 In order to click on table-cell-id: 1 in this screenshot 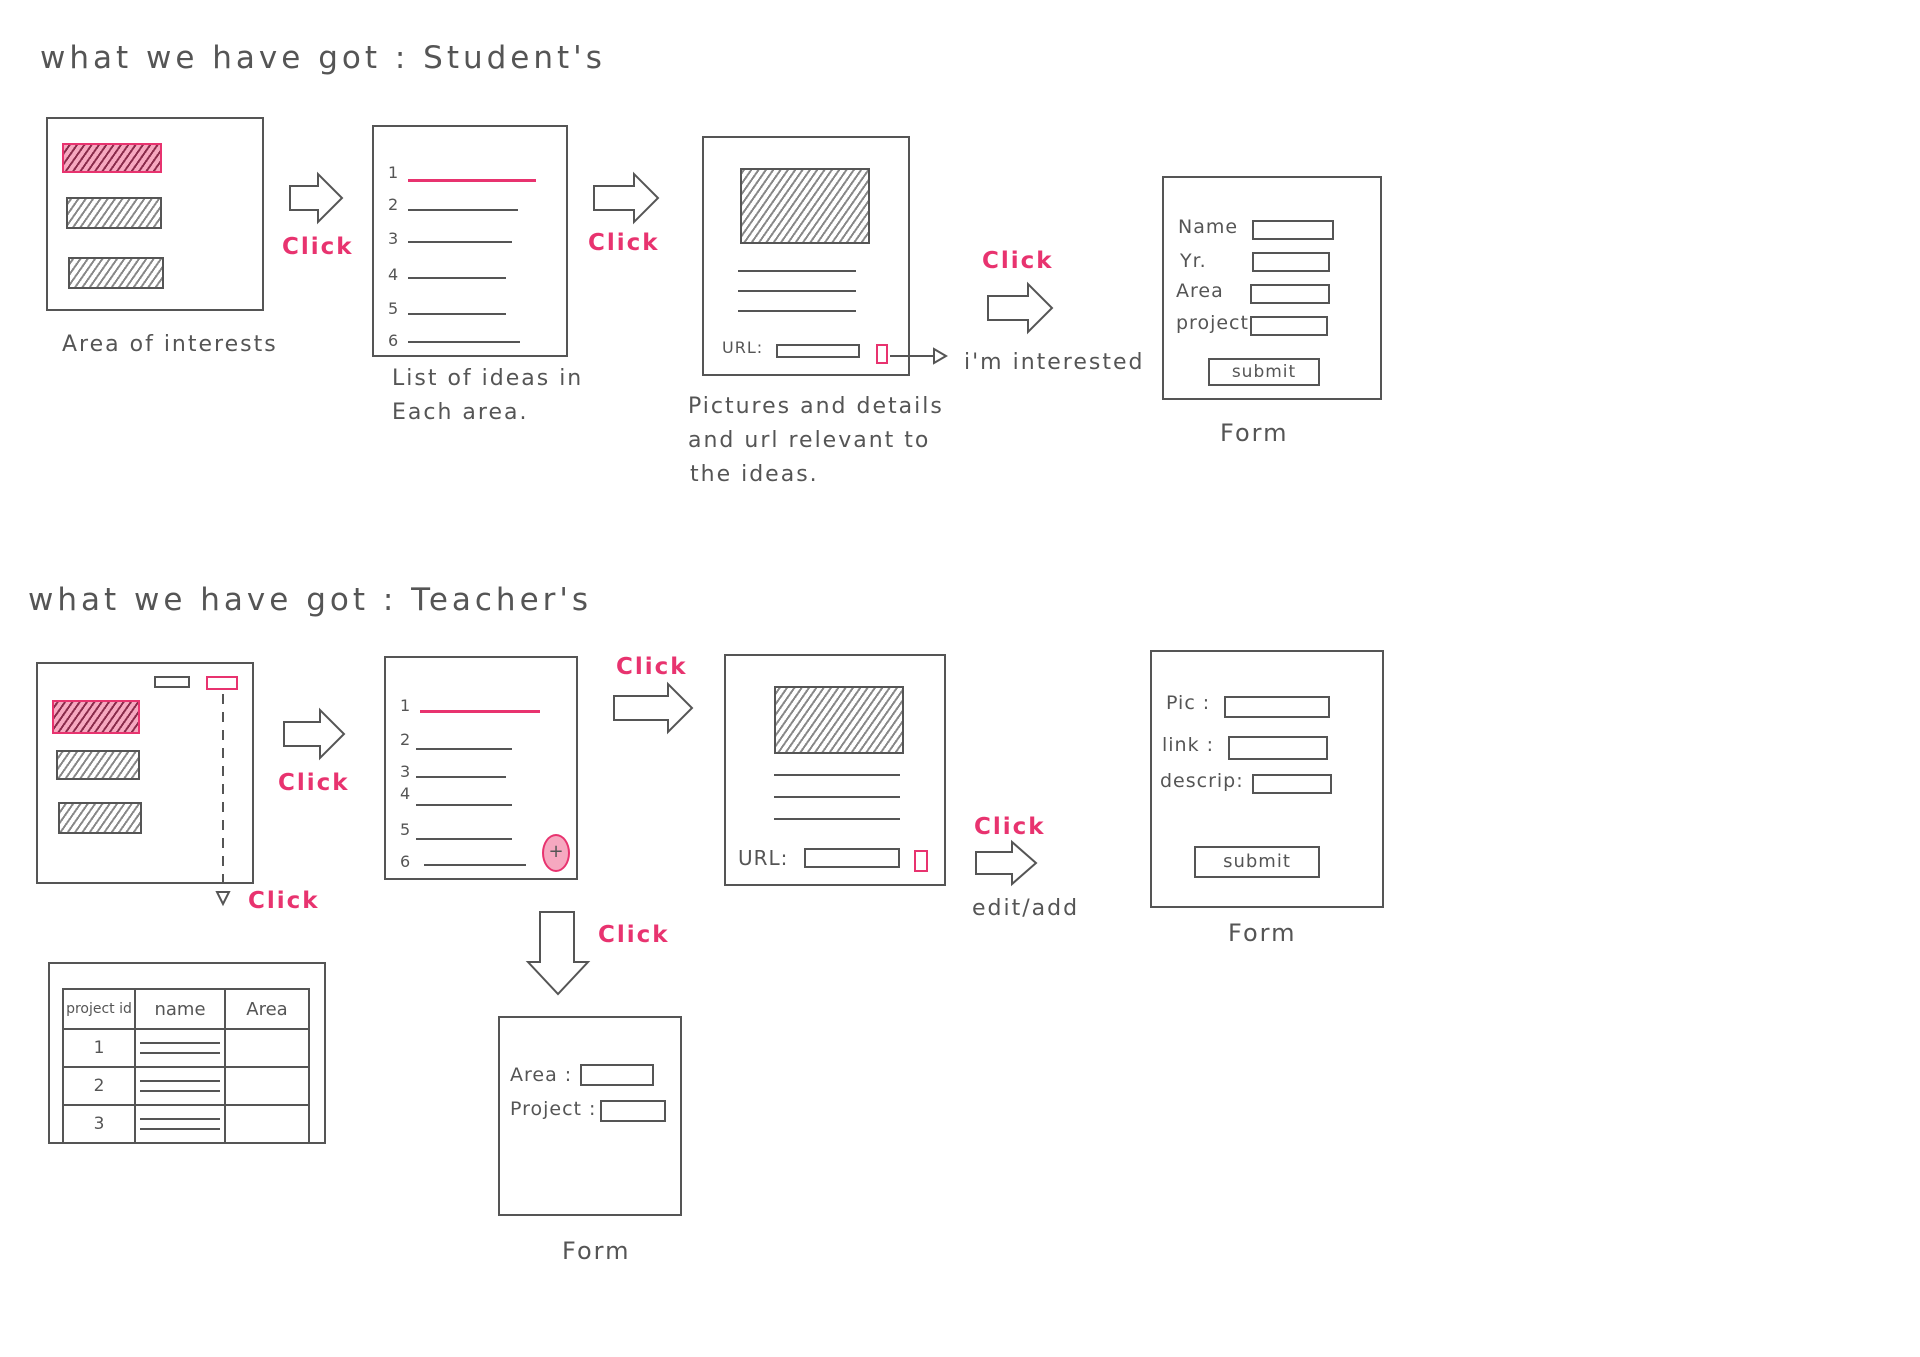, I will do `click(99, 1048)`.